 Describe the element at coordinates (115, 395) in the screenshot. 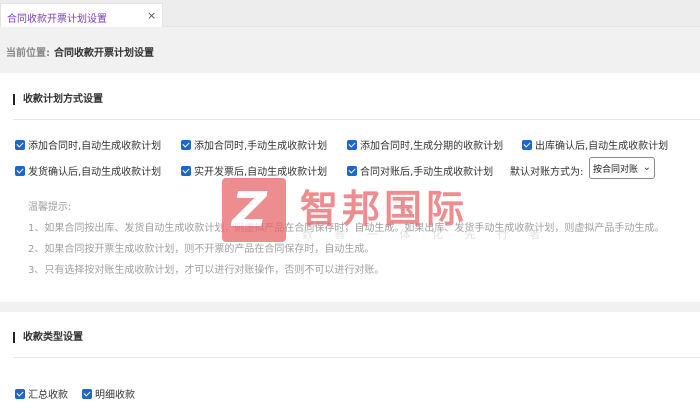

I see `checkbox-label: 明细收款` at that location.